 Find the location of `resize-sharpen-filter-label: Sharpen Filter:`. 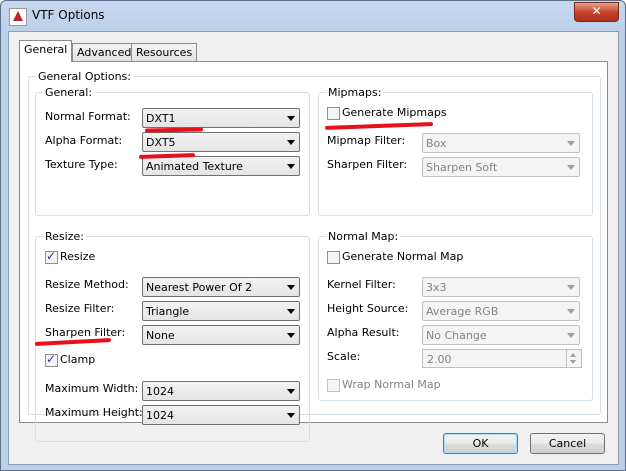

resize-sharpen-filter-label: Sharpen Filter: is located at coordinates (85, 332).